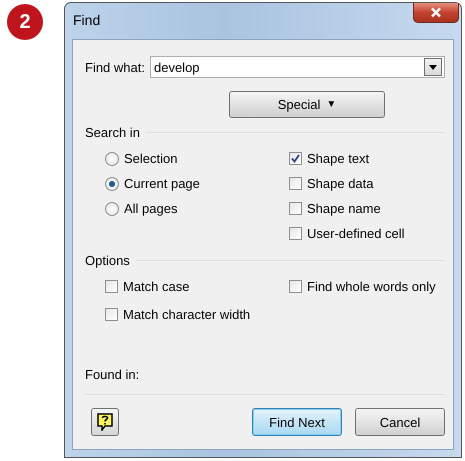  Describe the element at coordinates (25, 22) in the screenshot. I see `step-badge: 2` at that location.